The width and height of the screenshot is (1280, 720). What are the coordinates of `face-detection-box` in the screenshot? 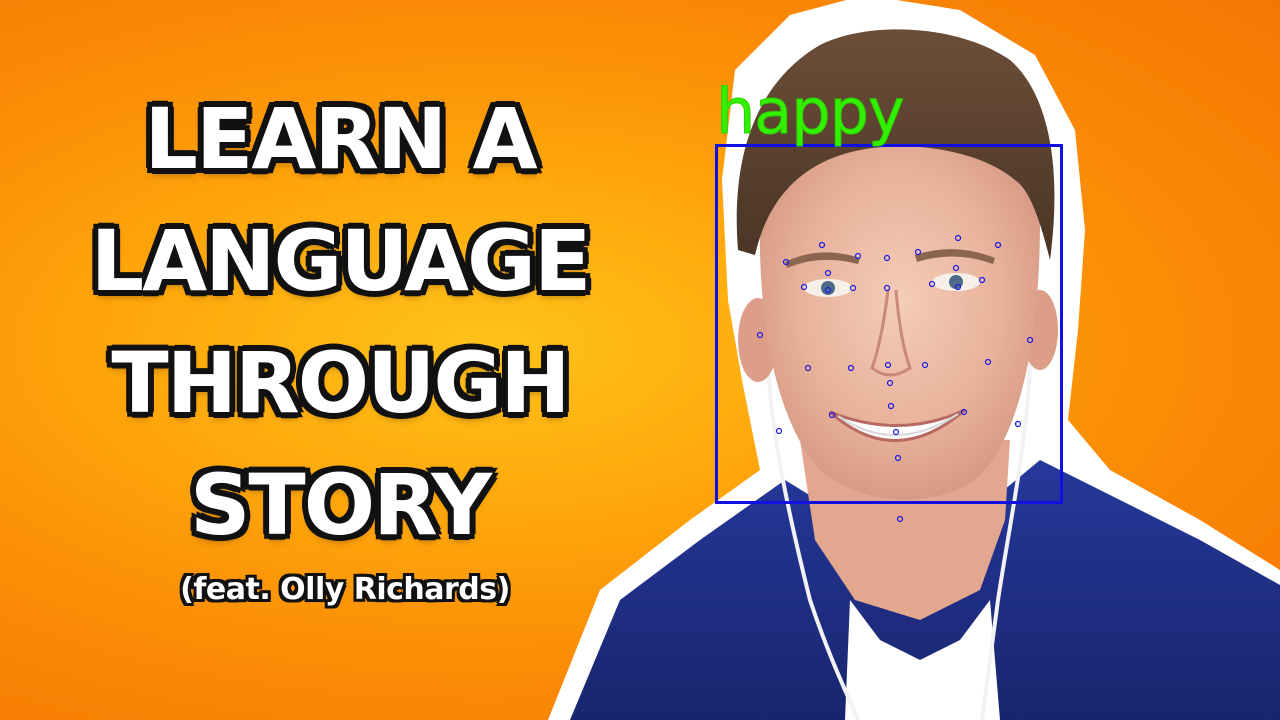 It's located at (889, 324).